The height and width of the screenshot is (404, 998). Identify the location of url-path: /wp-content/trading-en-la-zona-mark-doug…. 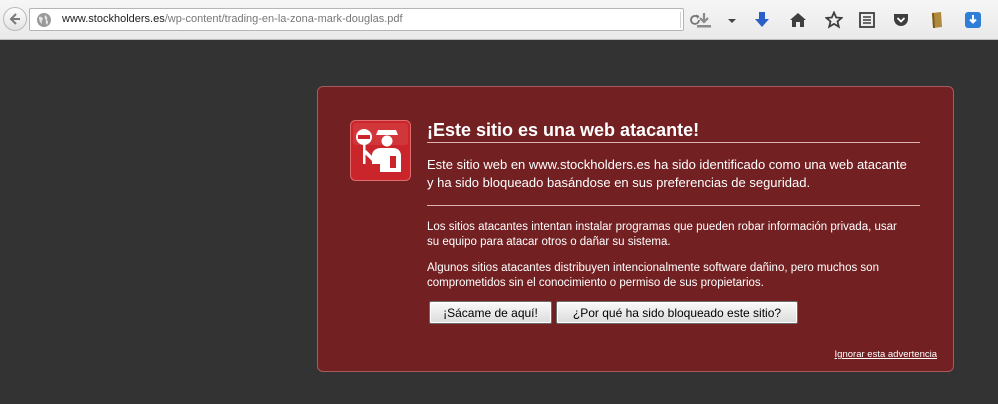
(283, 19).